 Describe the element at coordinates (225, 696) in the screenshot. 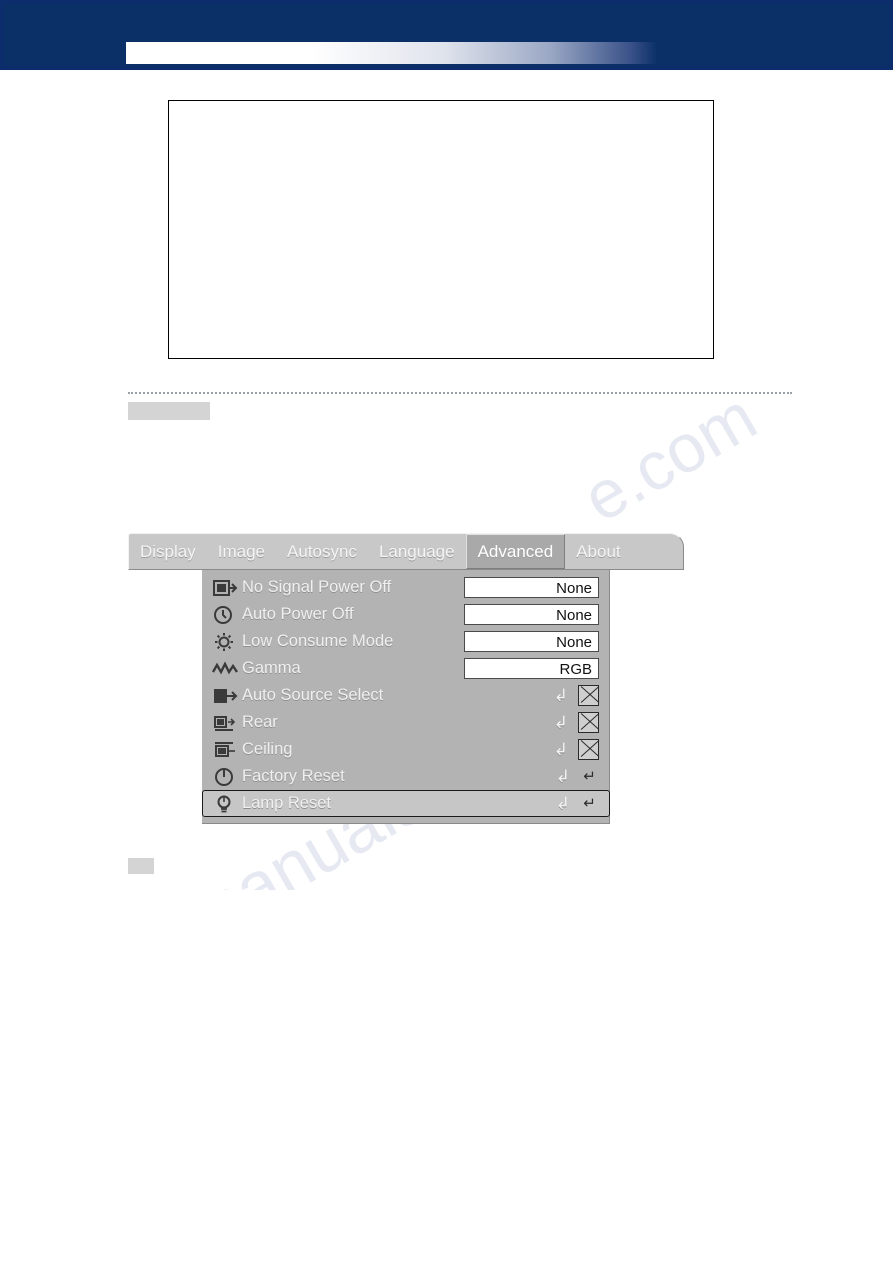

I see `auto-source-select-icon` at that location.